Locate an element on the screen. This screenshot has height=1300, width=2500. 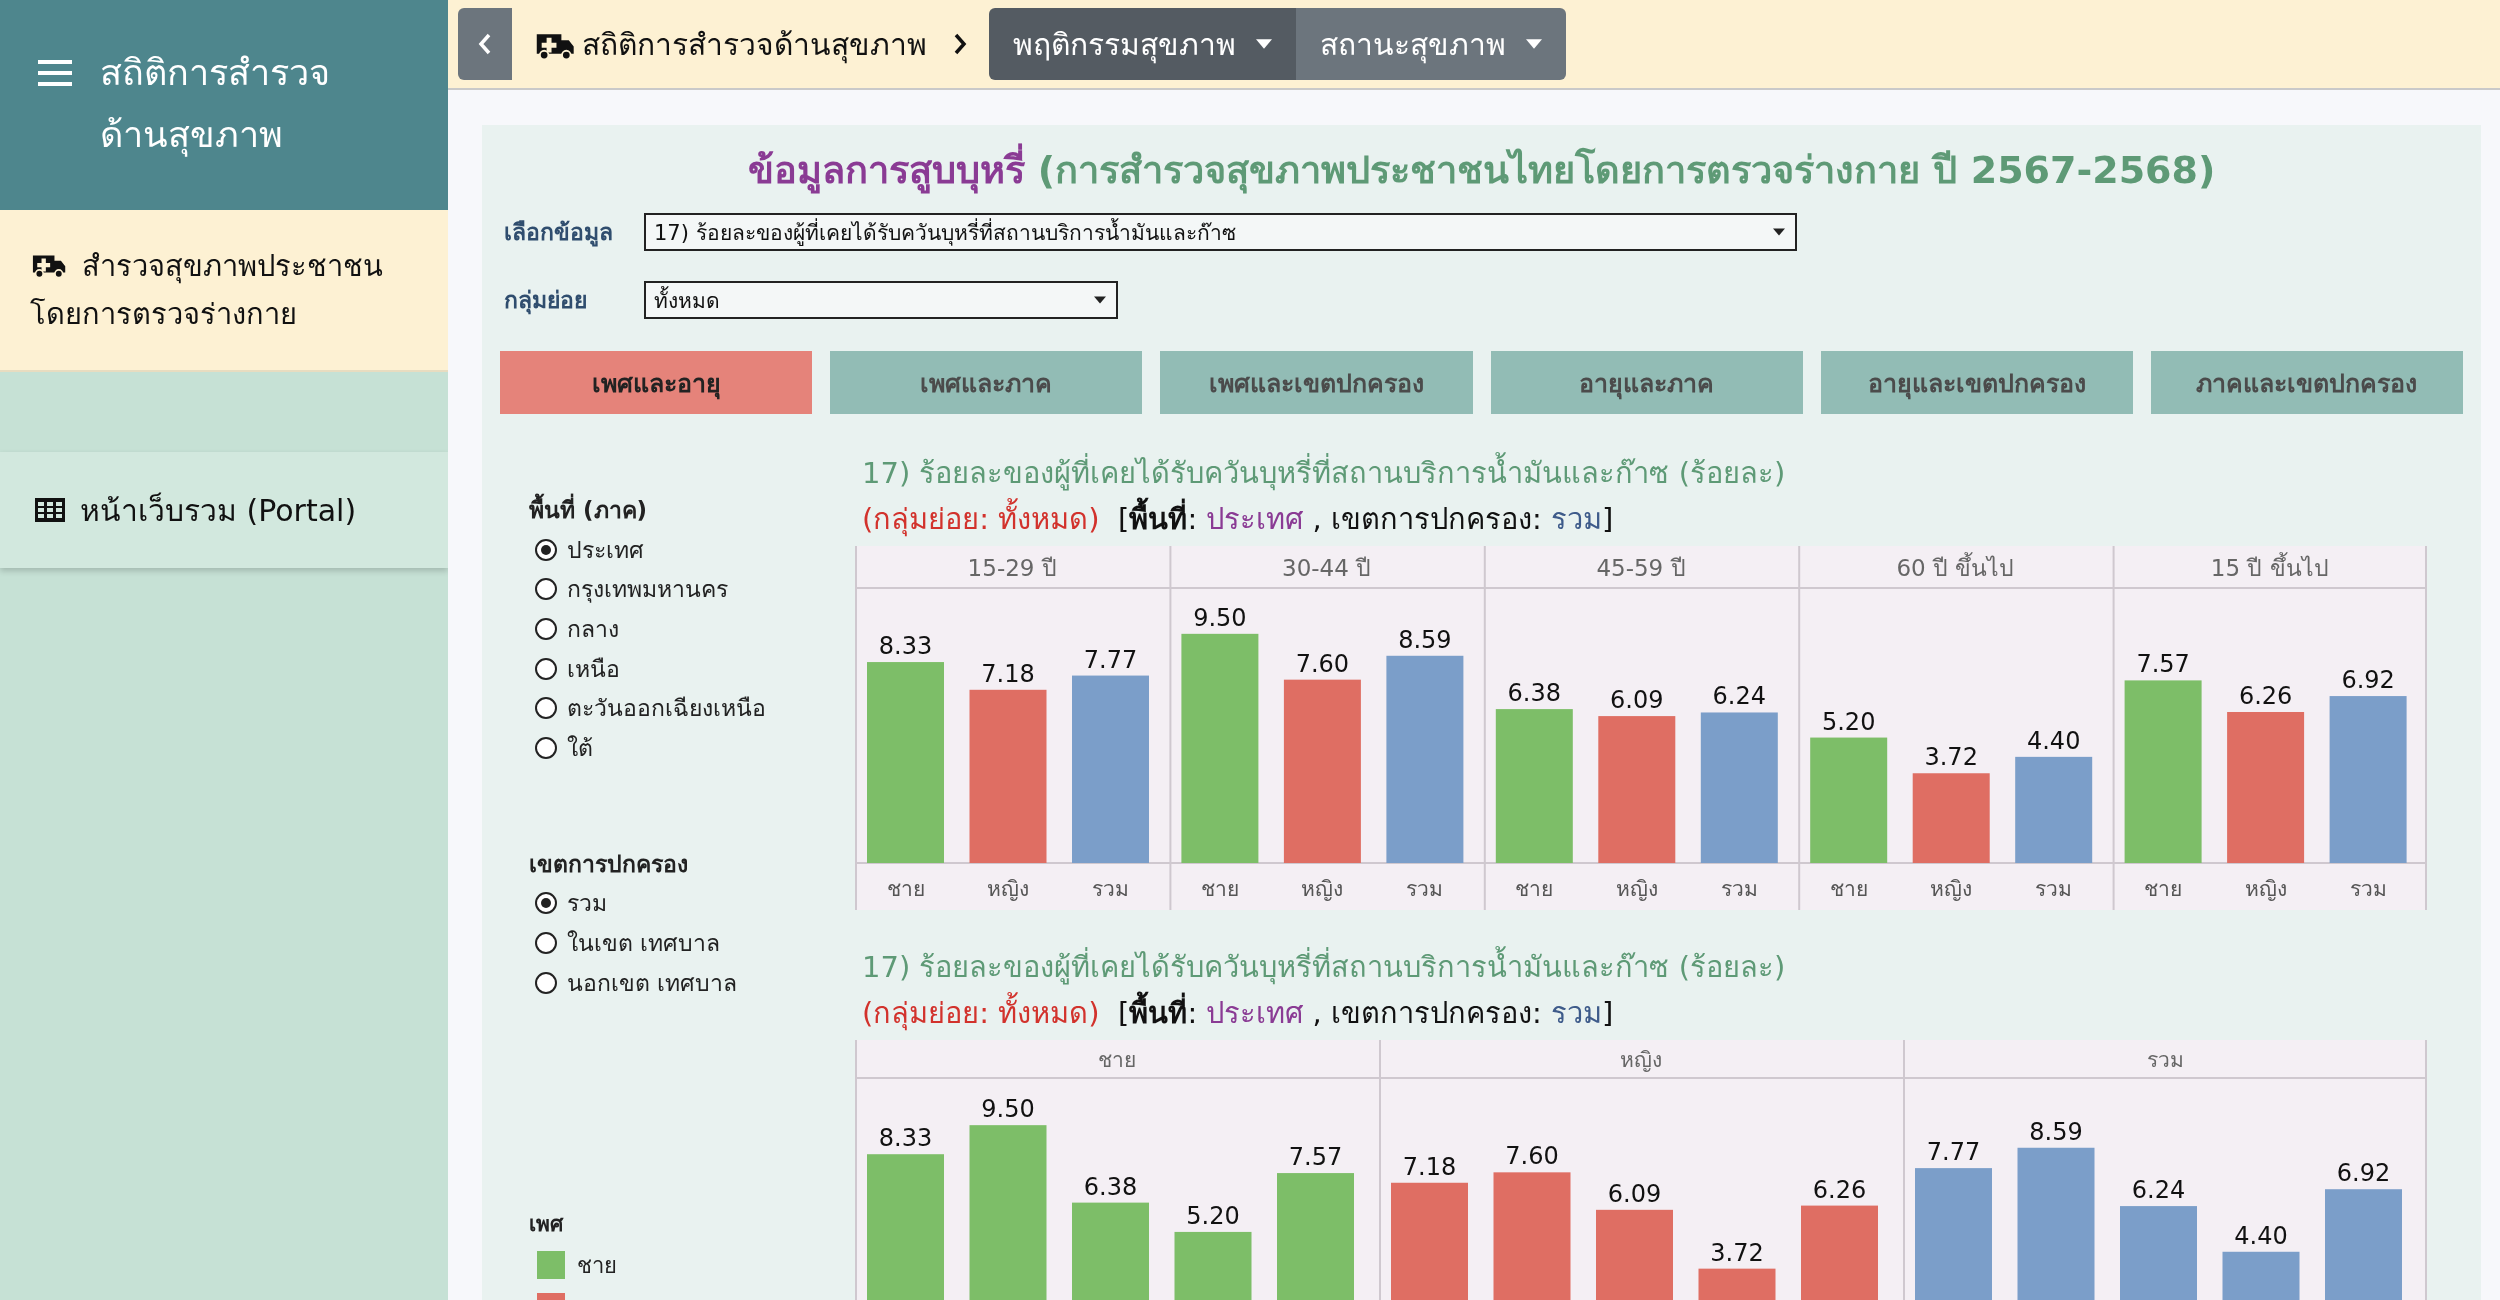
legend-label: ชาย is located at coordinates (597, 1265).